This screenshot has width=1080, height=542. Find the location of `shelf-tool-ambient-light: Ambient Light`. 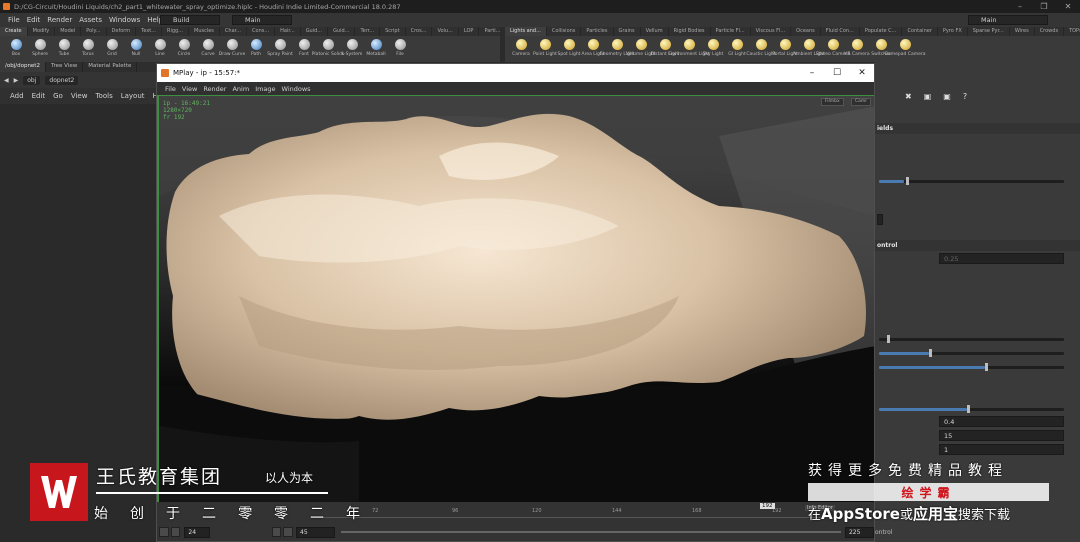

shelf-tool-ambient-light: Ambient Light is located at coordinates (809, 49).